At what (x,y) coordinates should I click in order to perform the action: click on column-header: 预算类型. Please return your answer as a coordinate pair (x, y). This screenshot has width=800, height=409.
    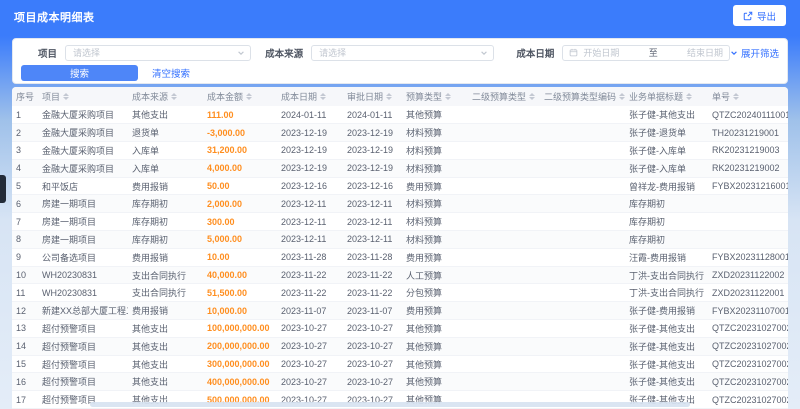
    Looking at the image, I should click on (435, 96).